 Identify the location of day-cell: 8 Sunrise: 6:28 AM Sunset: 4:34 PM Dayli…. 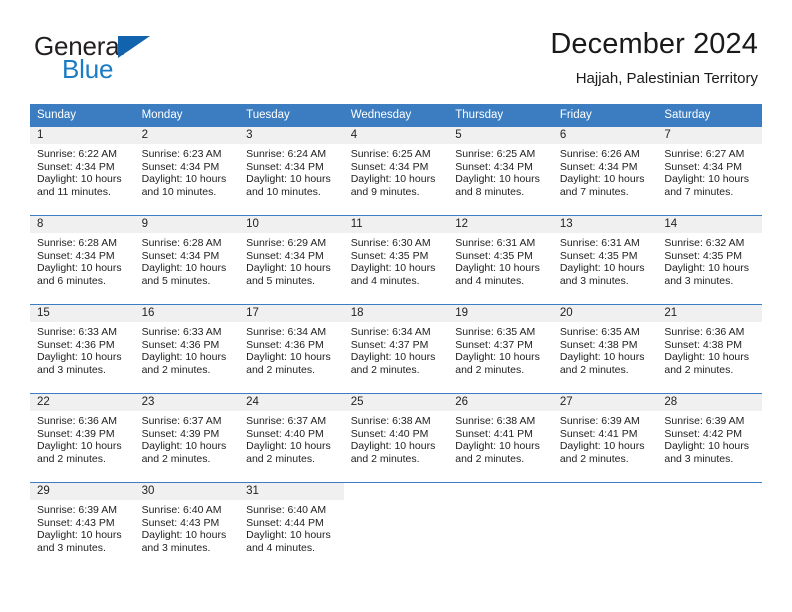
(82, 260).